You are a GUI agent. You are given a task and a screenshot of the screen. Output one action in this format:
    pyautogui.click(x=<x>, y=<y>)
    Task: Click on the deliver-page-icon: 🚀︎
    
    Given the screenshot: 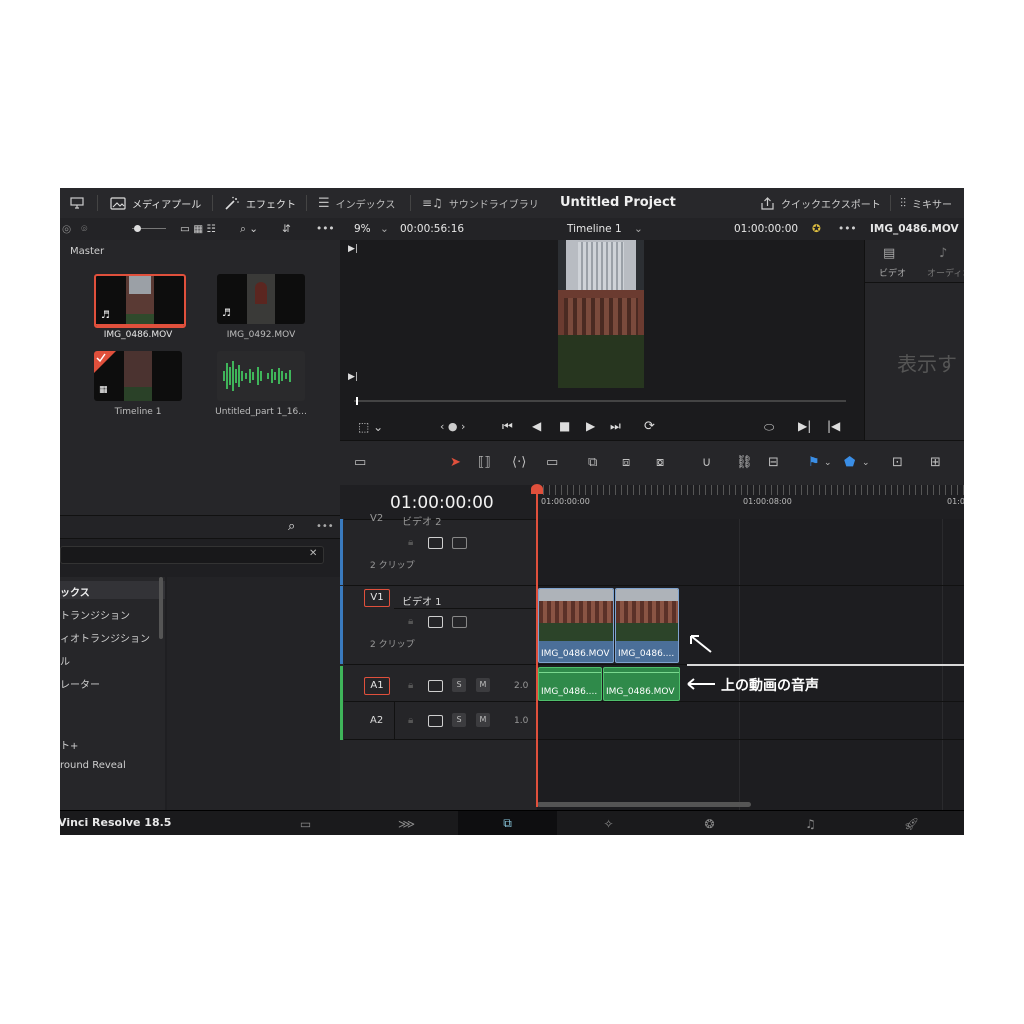 What is the action you would take?
    pyautogui.click(x=911, y=823)
    